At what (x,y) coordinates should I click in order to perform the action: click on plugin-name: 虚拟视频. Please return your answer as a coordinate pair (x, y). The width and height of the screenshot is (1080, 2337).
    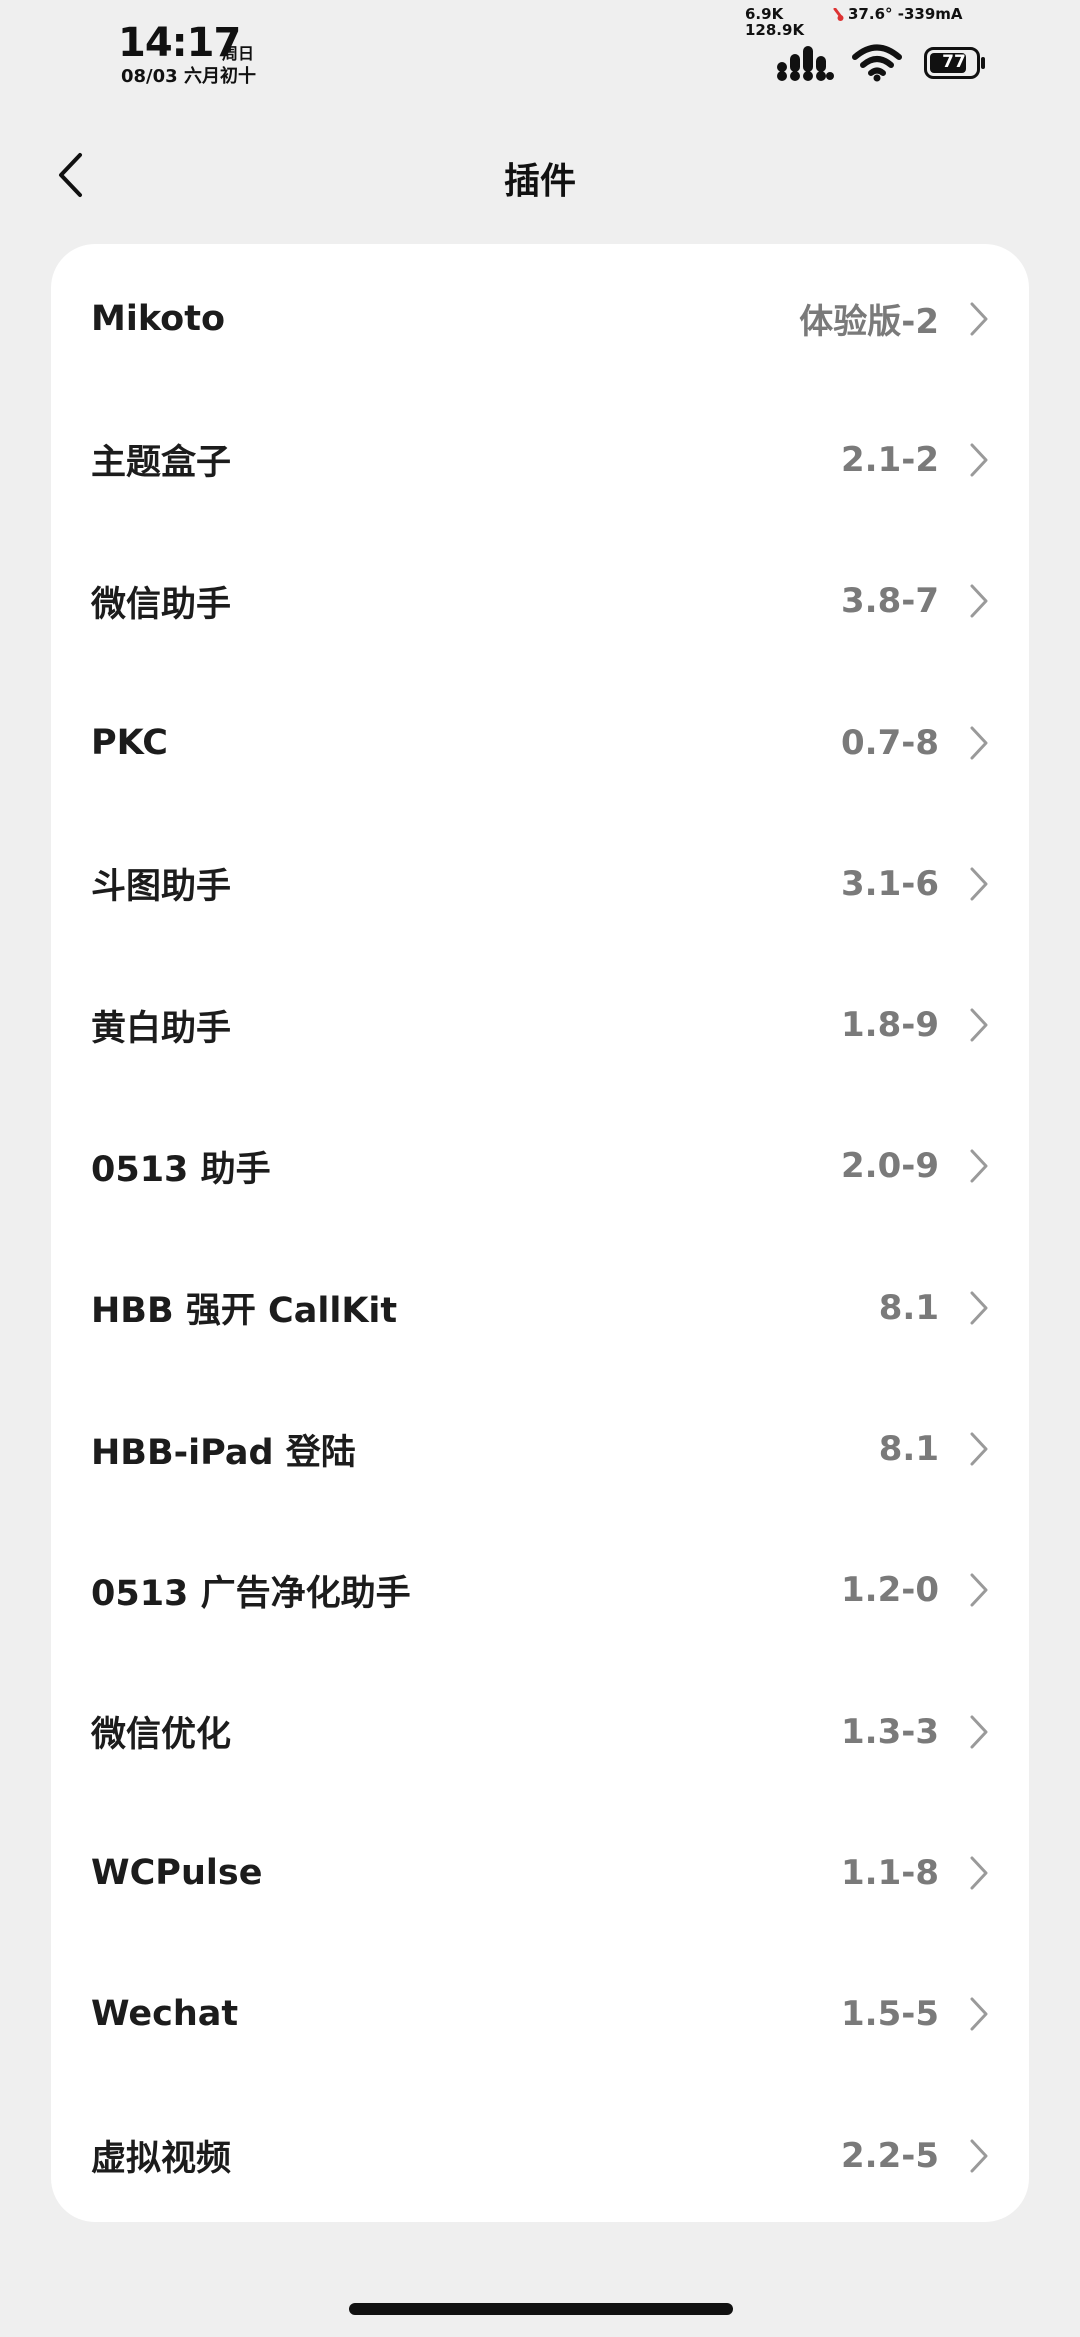
    Looking at the image, I should click on (161, 2159).